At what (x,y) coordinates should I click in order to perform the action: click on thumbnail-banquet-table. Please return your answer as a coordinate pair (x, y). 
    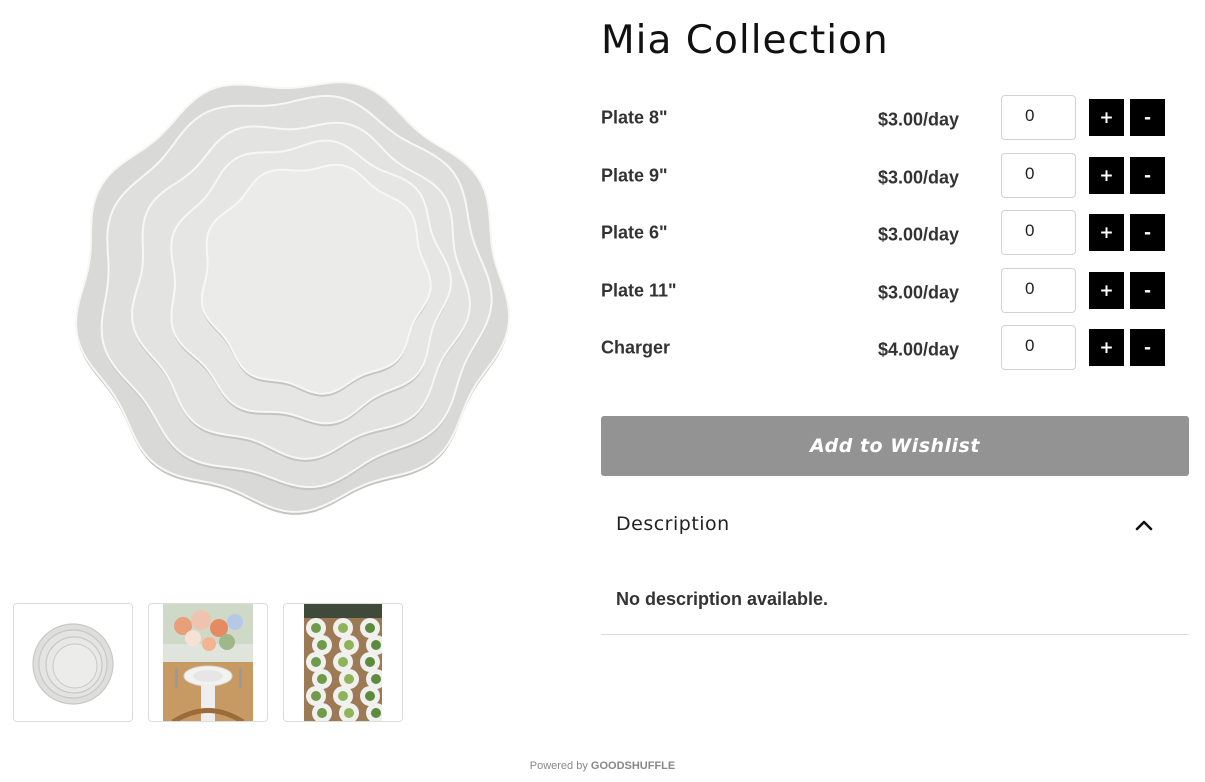
    Looking at the image, I should click on (343, 662).